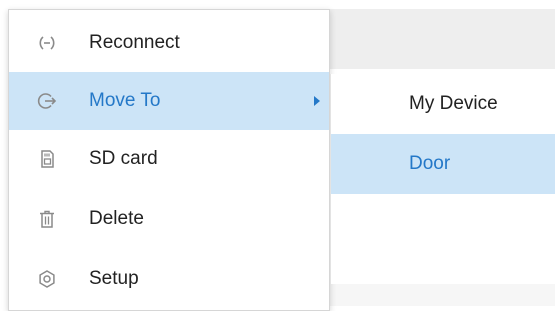 The image size is (555, 311). Describe the element at coordinates (169, 101) in the screenshot. I see `menu-item-move-to: Move To` at that location.